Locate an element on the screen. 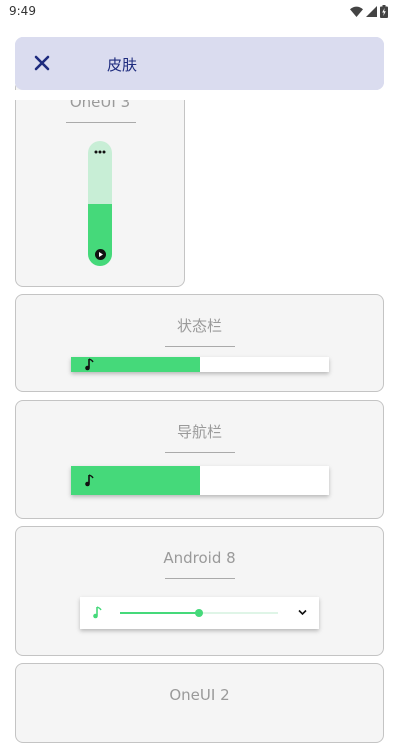  skin-title: 导航栏 is located at coordinates (199, 432).